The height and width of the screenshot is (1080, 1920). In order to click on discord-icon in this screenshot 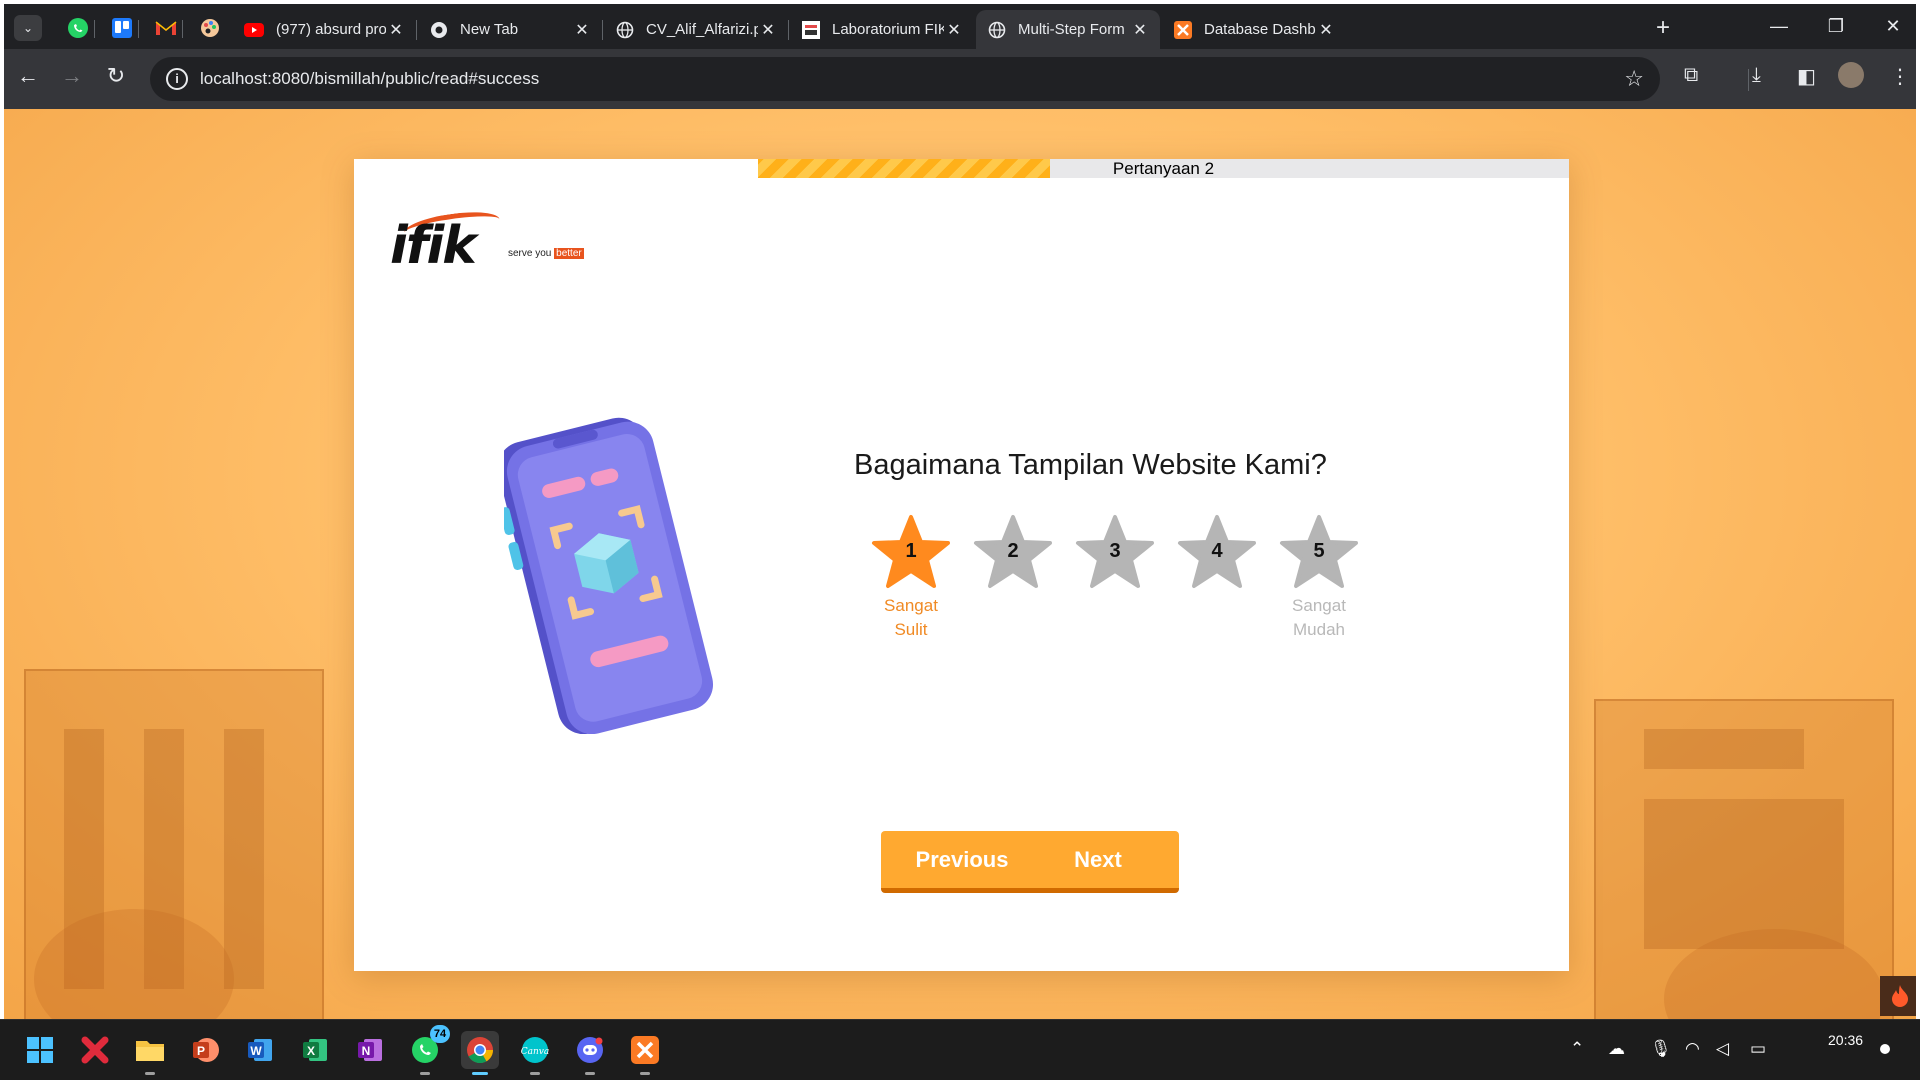, I will do `click(590, 1050)`.